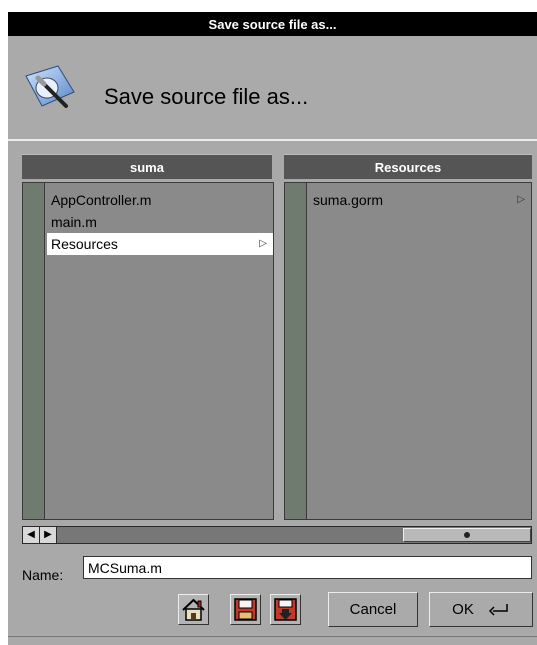  I want to click on column-header-resources: Resources, so click(408, 166).